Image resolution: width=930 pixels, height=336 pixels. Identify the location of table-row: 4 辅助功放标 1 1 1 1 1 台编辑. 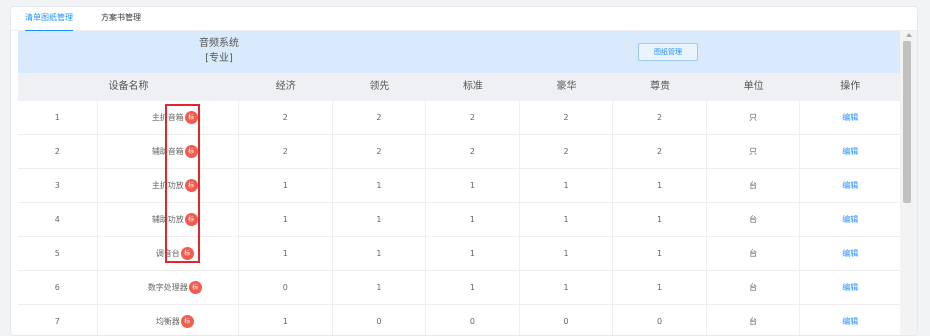
(459, 220).